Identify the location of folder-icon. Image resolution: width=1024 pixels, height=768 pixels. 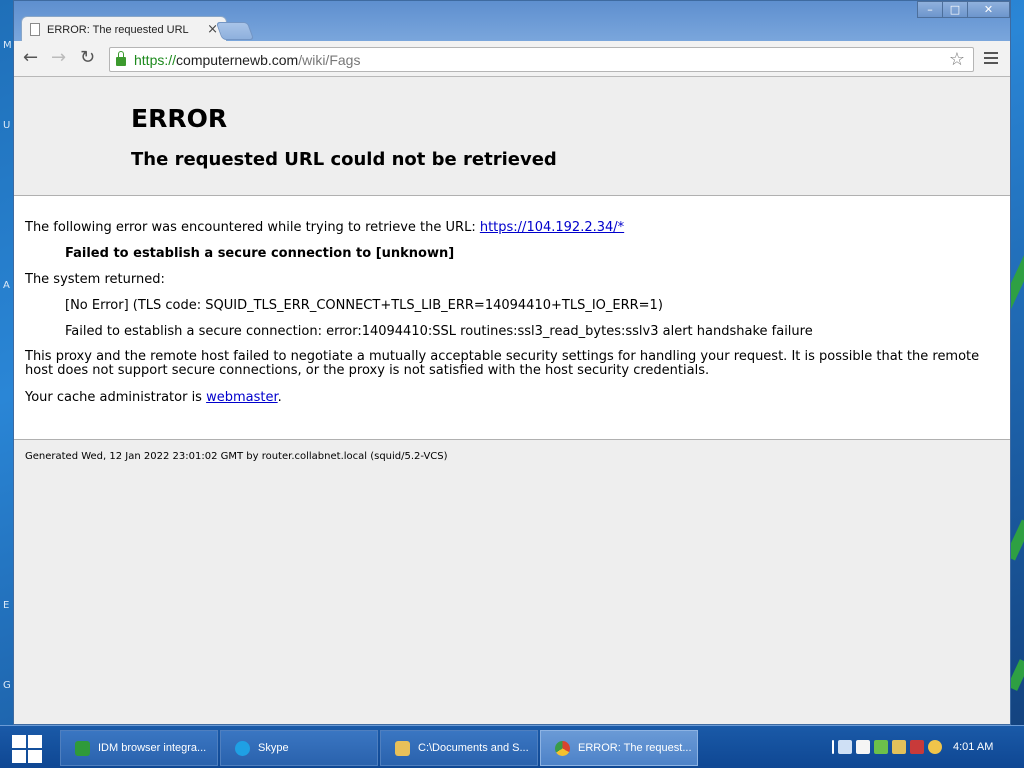
(402, 748).